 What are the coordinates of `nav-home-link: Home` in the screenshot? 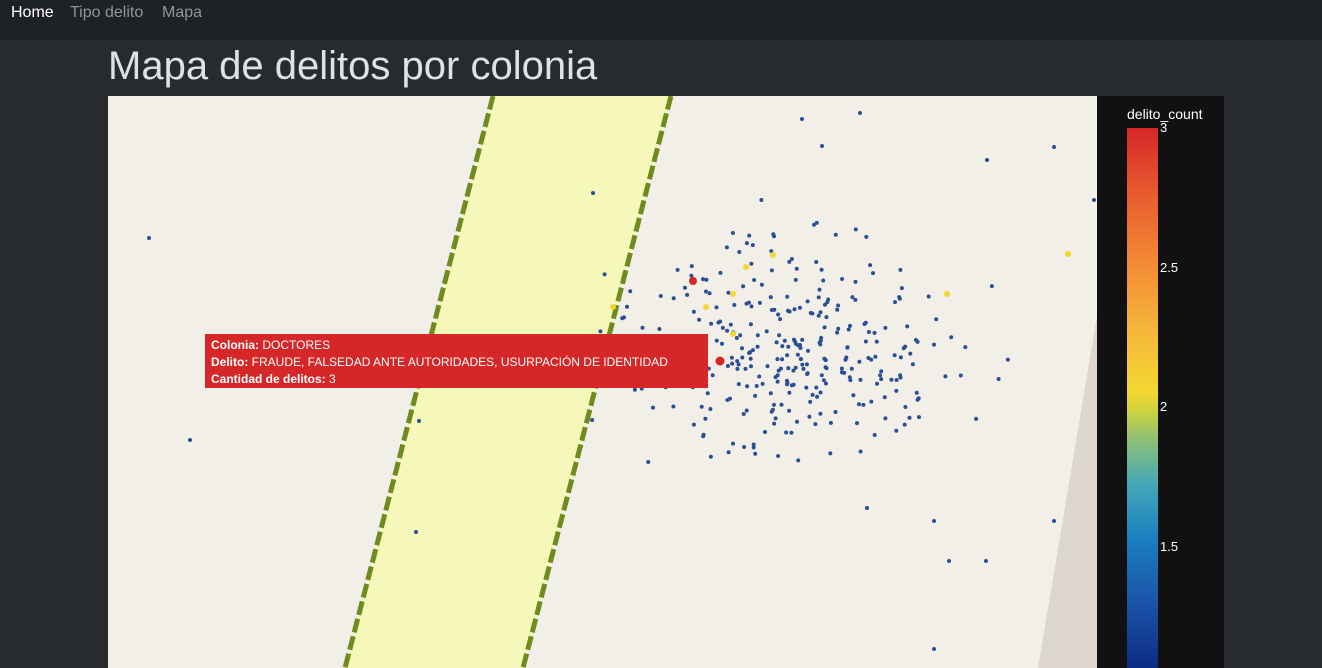 It's located at (32, 13).